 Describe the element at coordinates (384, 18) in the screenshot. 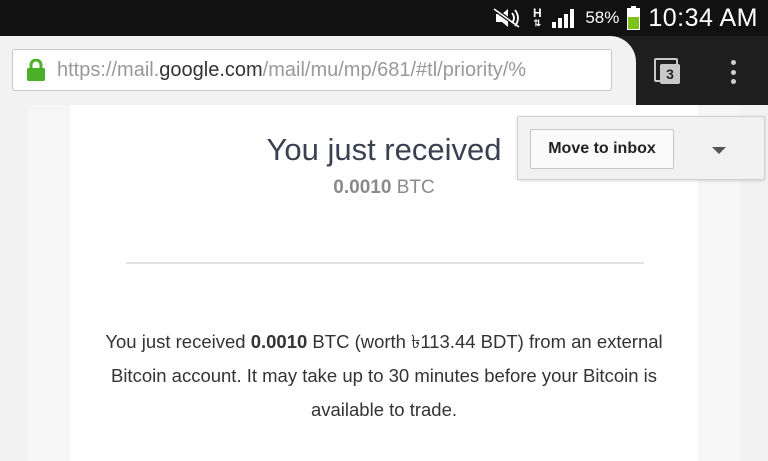

I see `status-bar: H ⇅ 58% 10:34 AM` at that location.